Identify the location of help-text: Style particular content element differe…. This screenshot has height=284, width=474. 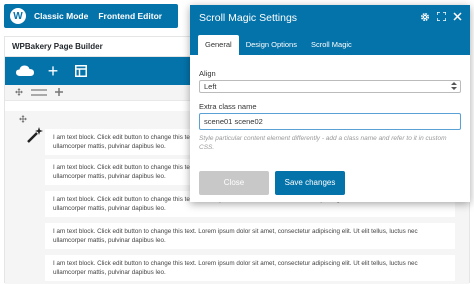
(323, 143).